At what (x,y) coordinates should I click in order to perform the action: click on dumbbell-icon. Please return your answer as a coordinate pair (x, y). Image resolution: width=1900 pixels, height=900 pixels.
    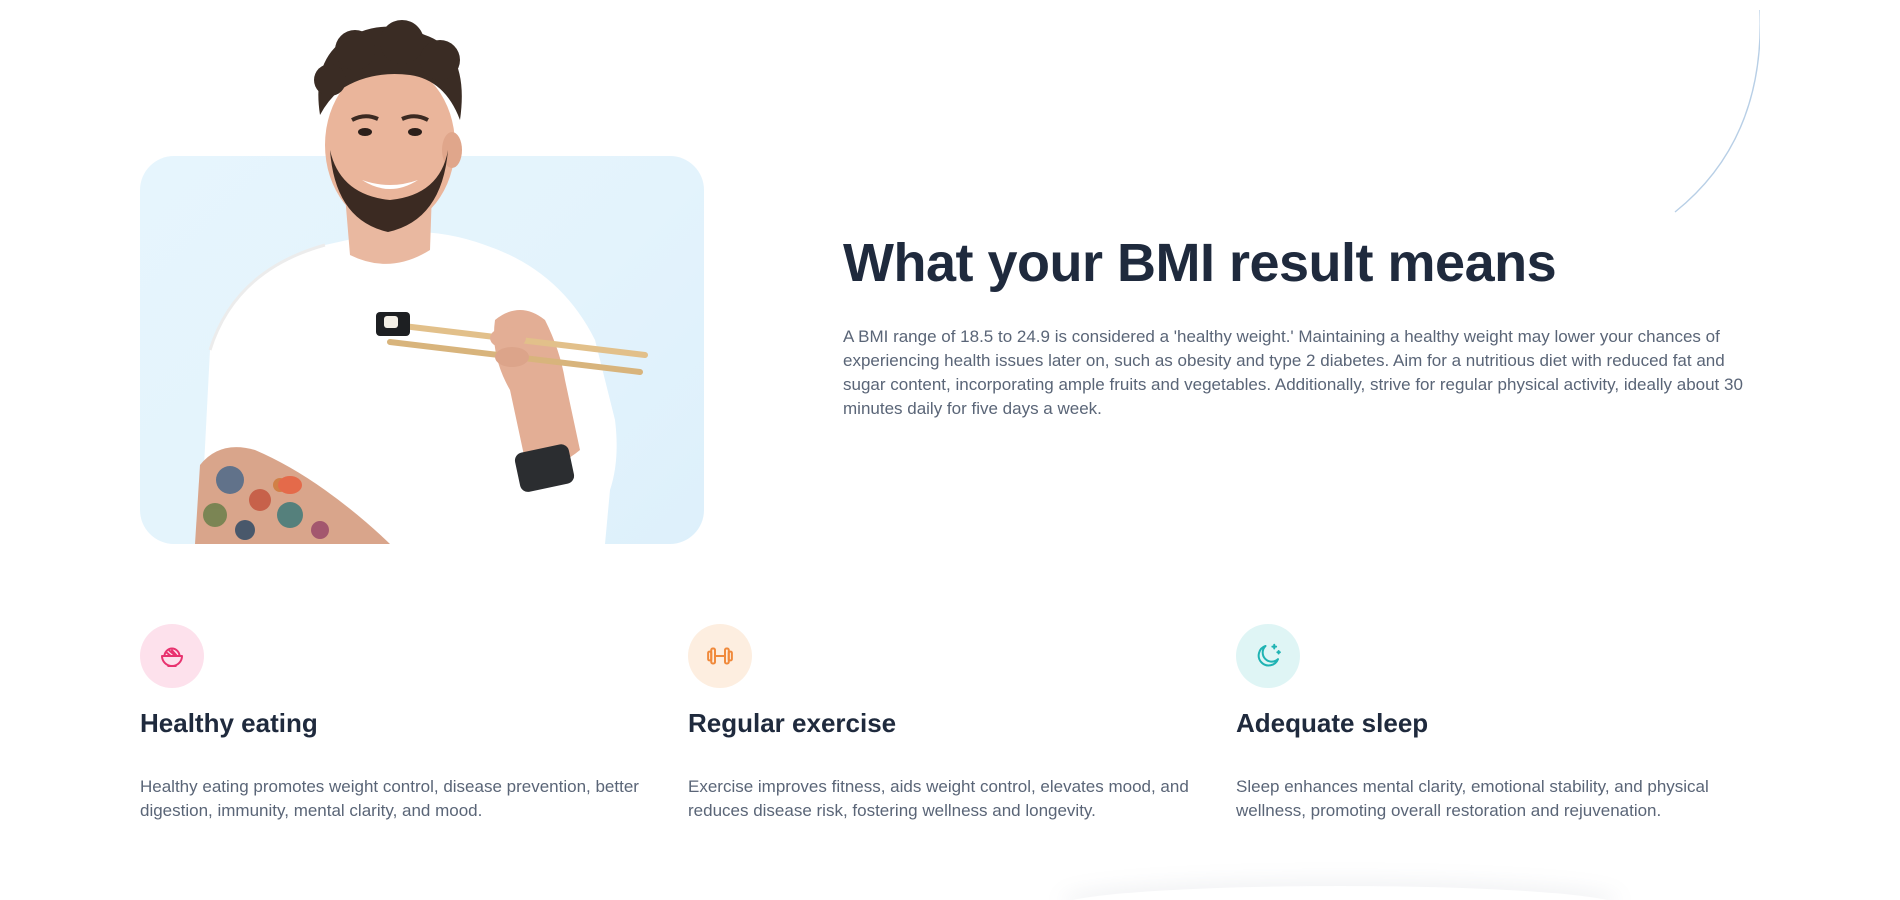
    Looking at the image, I should click on (720, 656).